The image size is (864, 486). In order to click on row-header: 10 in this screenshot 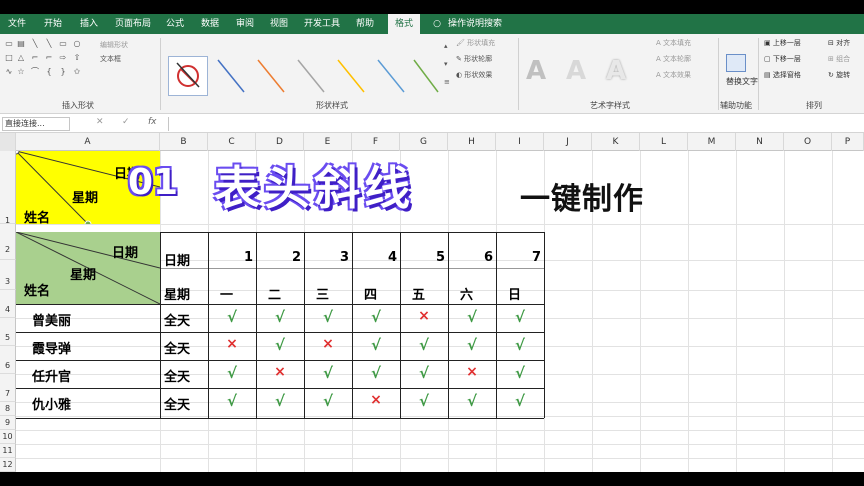, I will do `click(8, 437)`.